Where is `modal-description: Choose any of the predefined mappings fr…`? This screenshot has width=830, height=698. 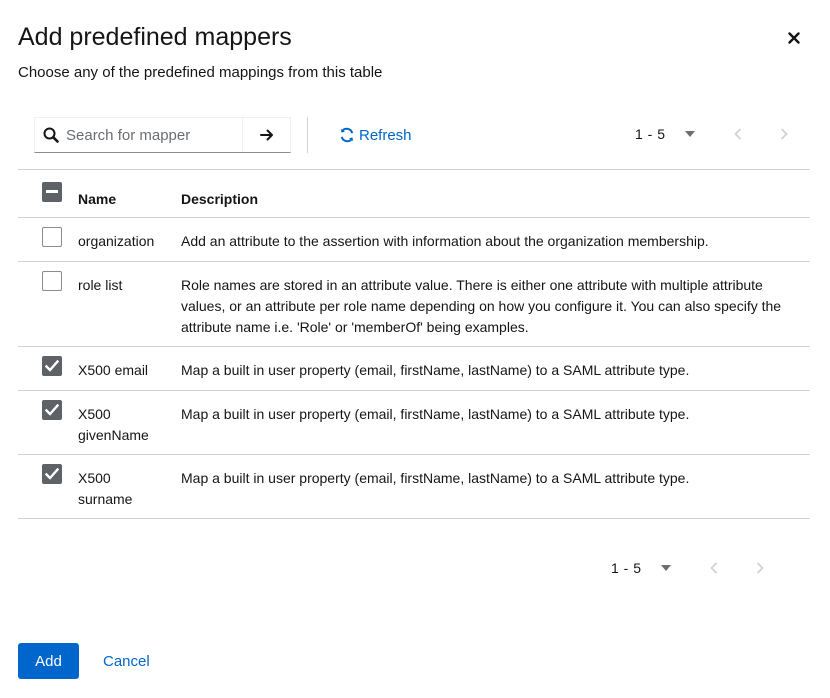 modal-description: Choose any of the predefined mappings fr… is located at coordinates (200, 72).